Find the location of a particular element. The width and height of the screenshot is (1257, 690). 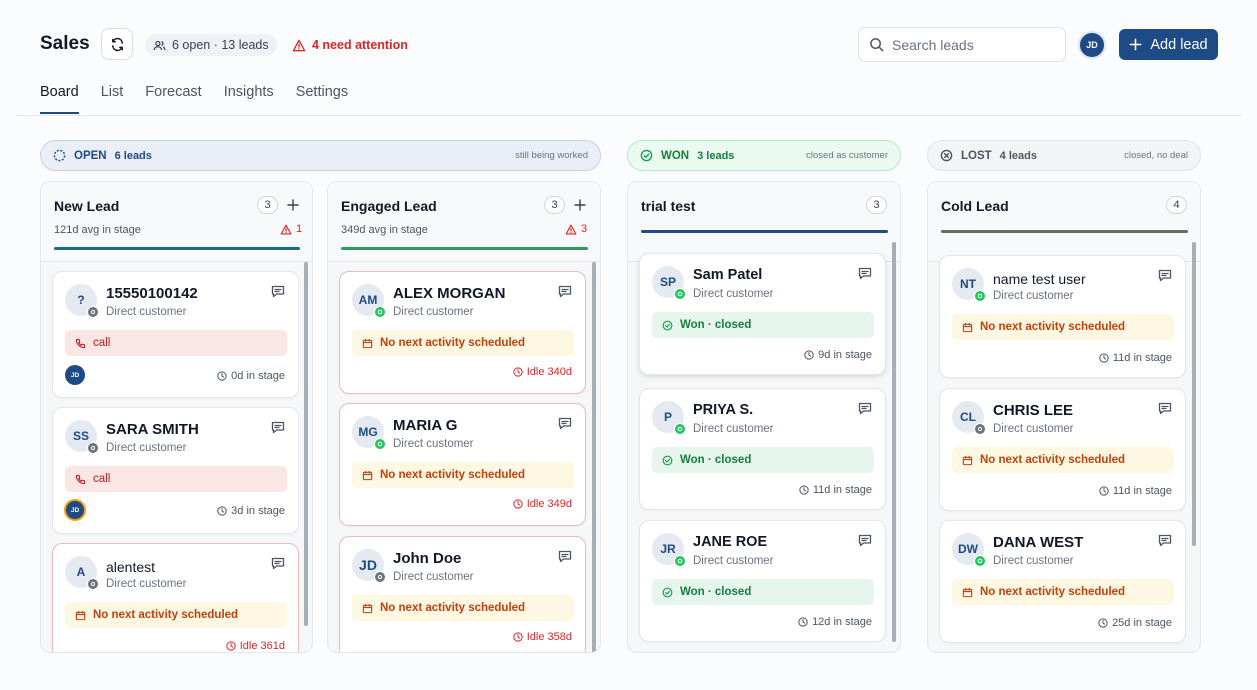

lead-count-badge: 6 open · 13 leads is located at coordinates (211, 45).